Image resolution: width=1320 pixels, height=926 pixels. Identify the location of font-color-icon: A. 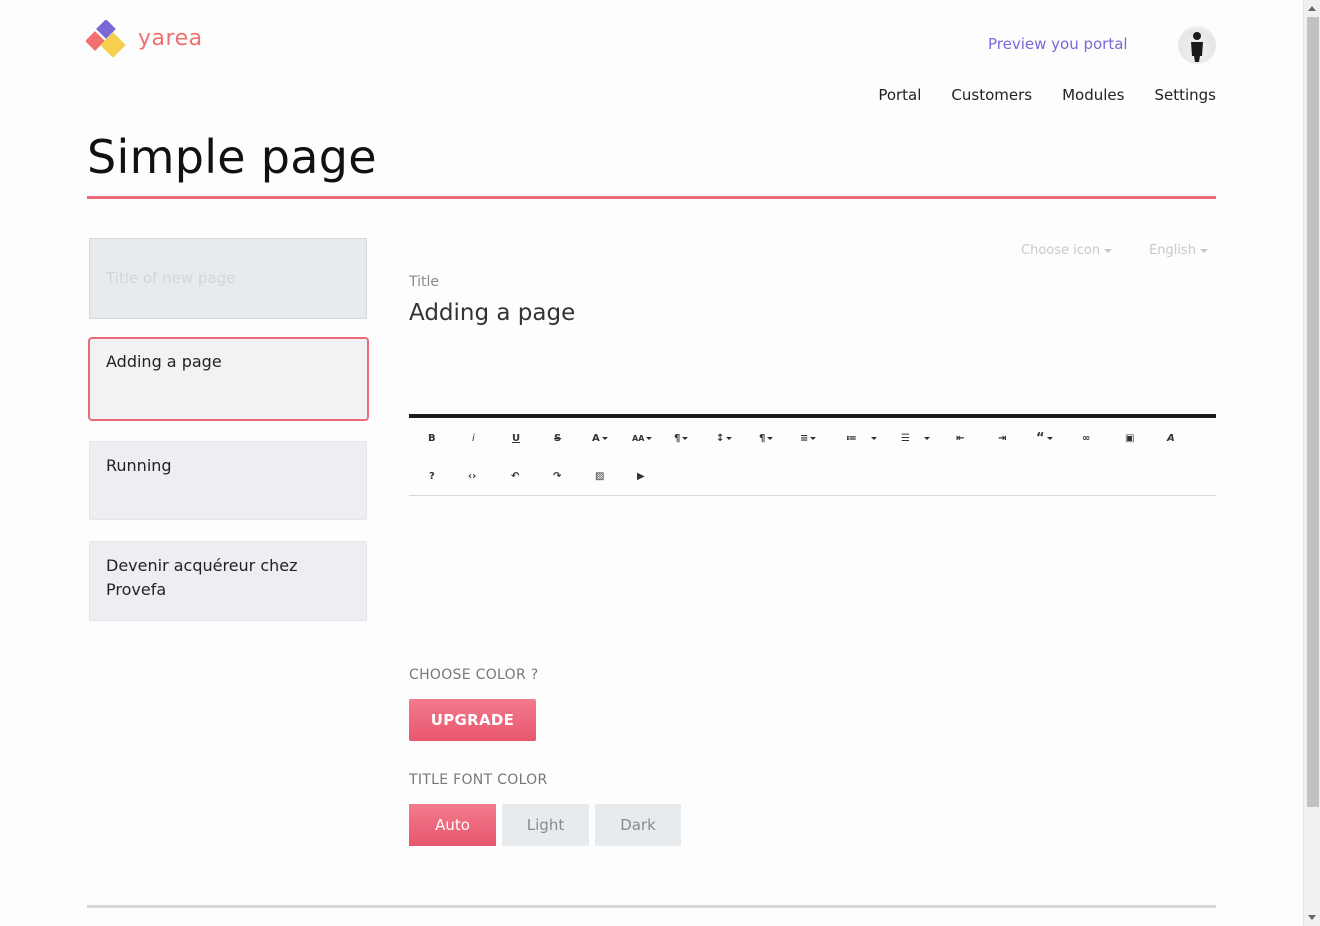
(600, 438).